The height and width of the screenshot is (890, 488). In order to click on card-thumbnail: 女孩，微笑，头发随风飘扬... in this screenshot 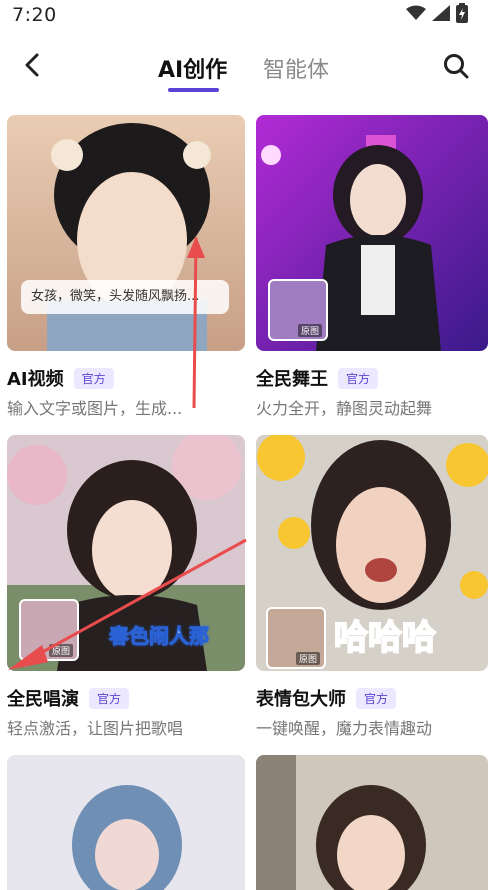, I will do `click(126, 233)`.